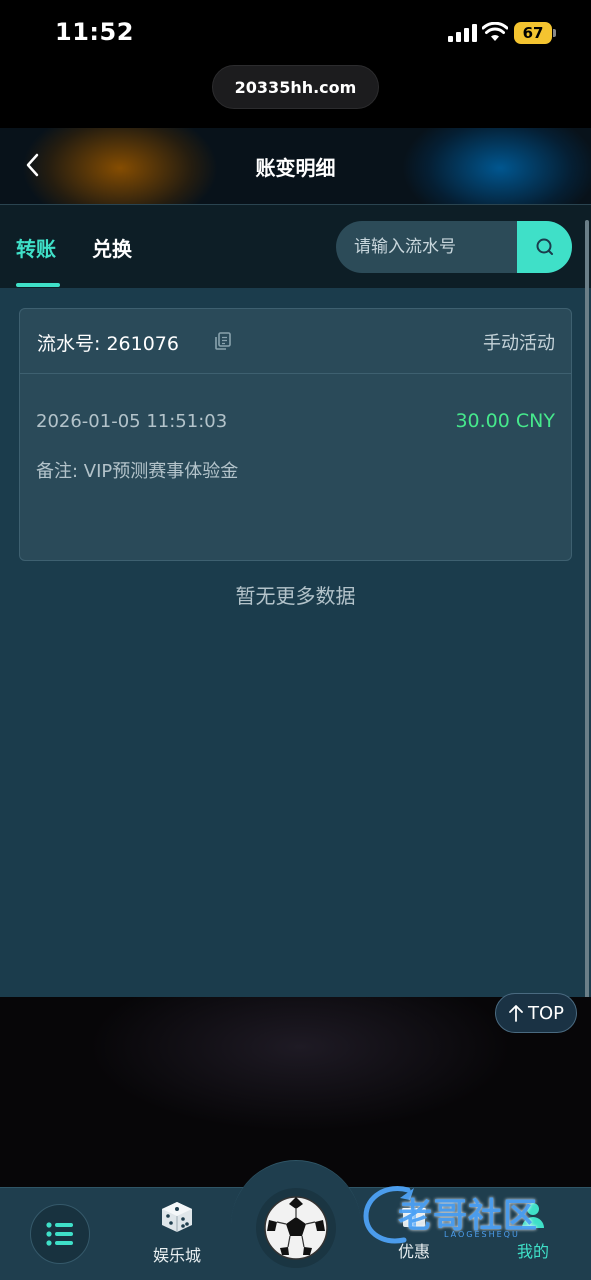 This screenshot has height=1280, width=591. I want to click on search-box, so click(454, 247).